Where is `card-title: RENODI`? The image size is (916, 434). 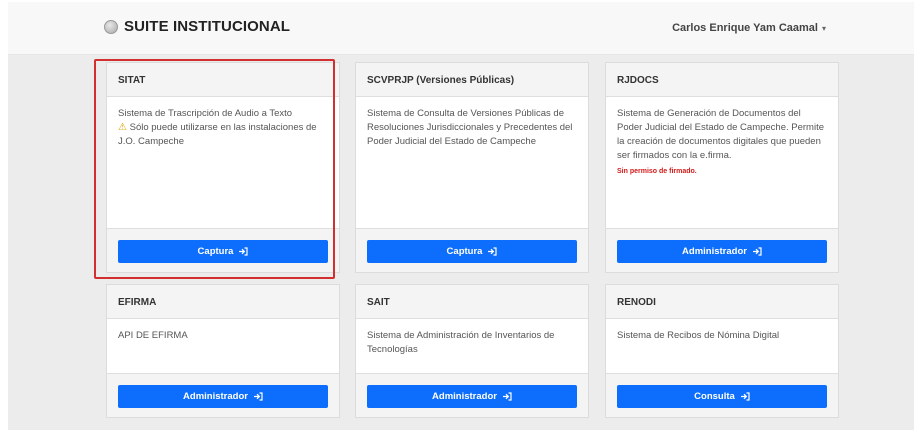 card-title: RENODI is located at coordinates (722, 302).